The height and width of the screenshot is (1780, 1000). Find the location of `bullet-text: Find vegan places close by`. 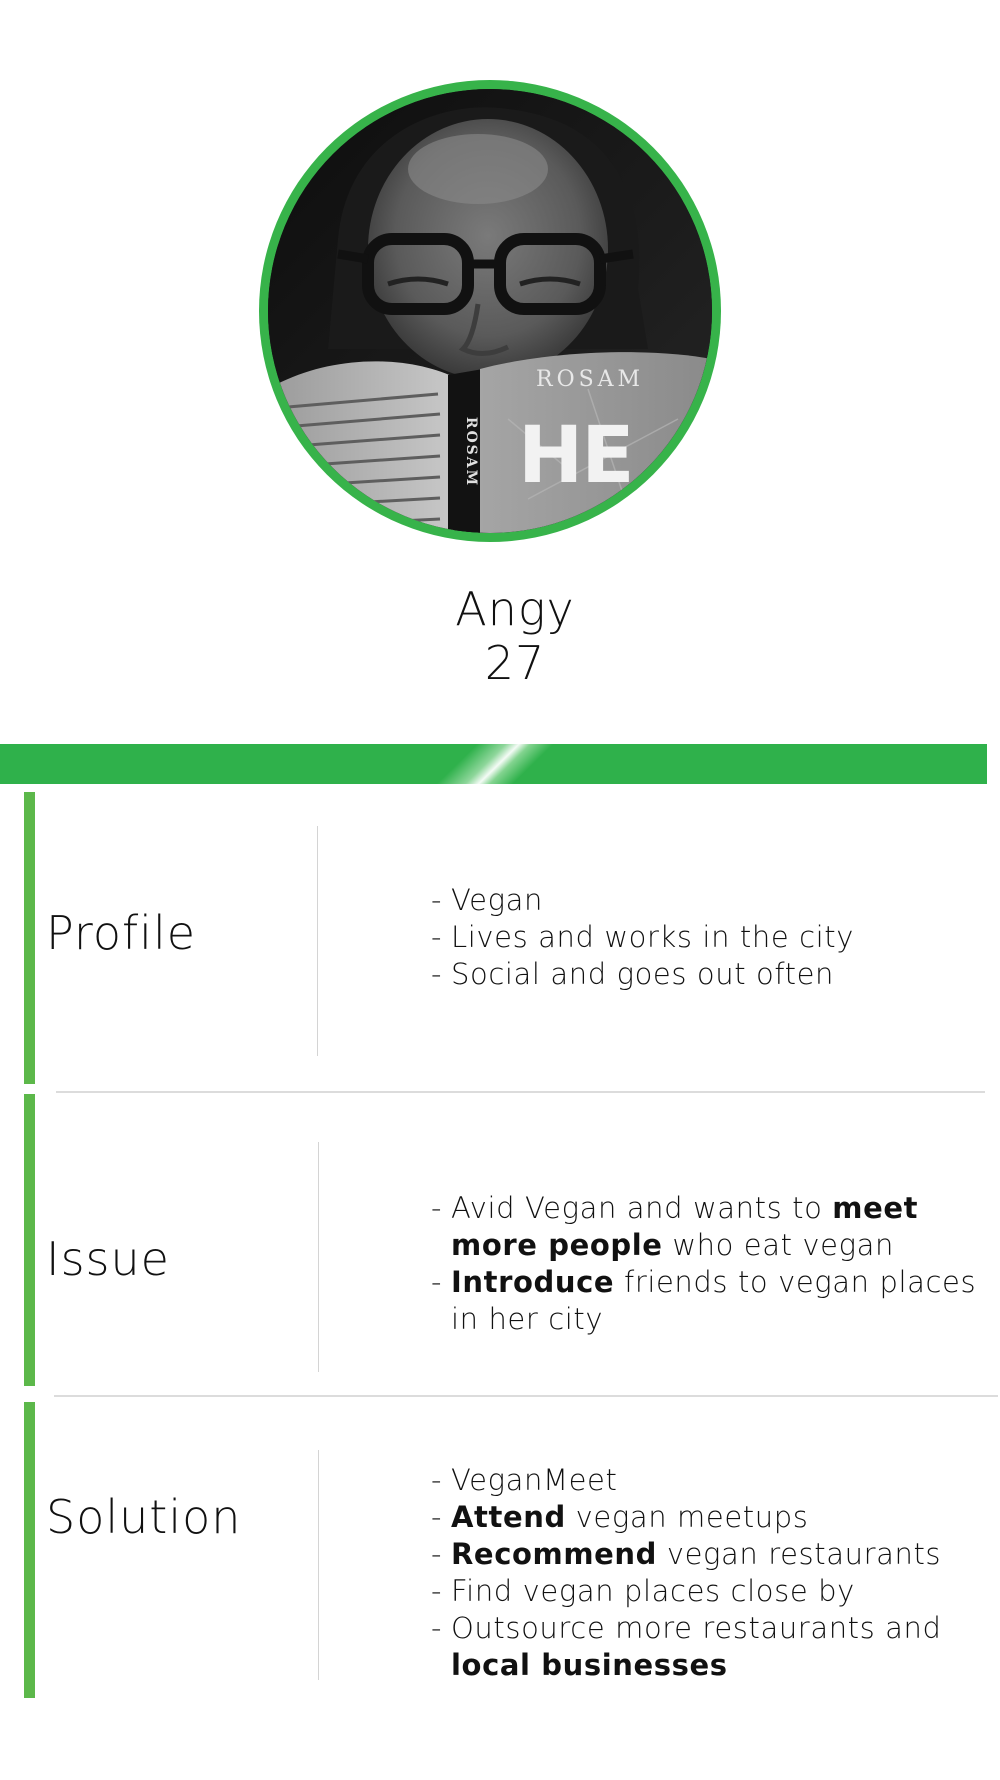

bullet-text: Find vegan places close by is located at coordinates (653, 1591).